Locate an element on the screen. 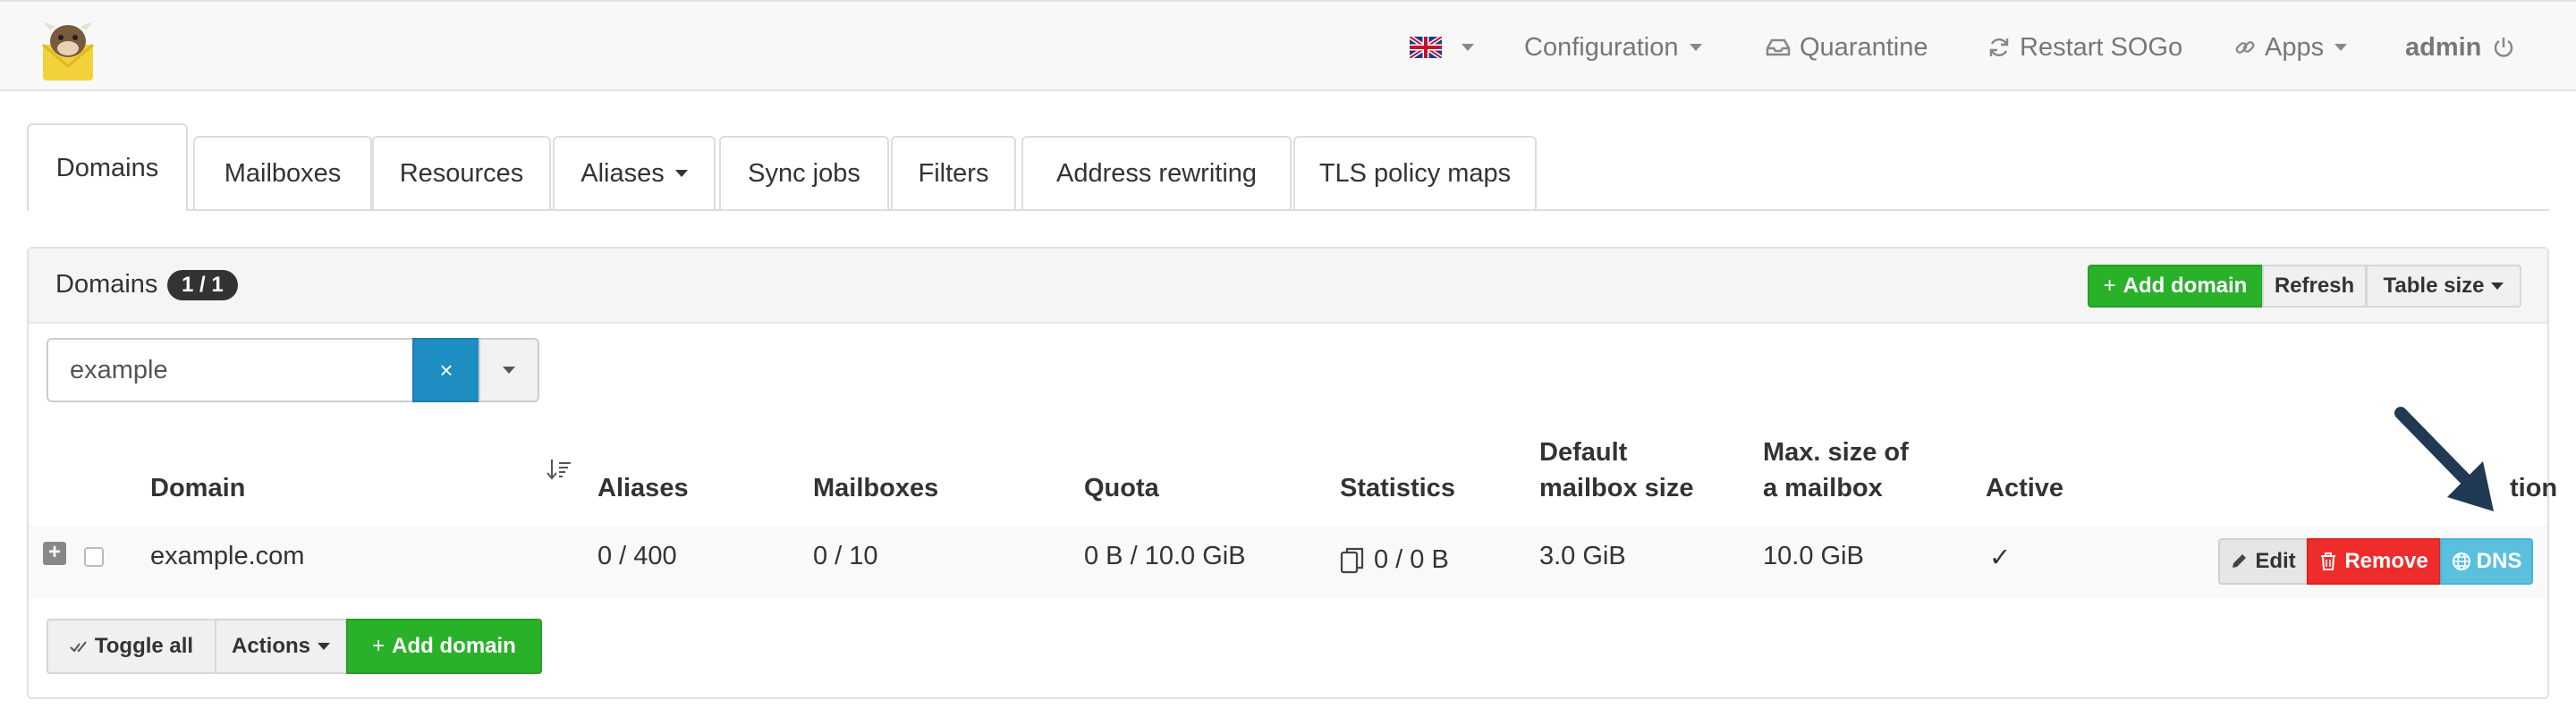  cell-domain: example.com is located at coordinates (227, 556).